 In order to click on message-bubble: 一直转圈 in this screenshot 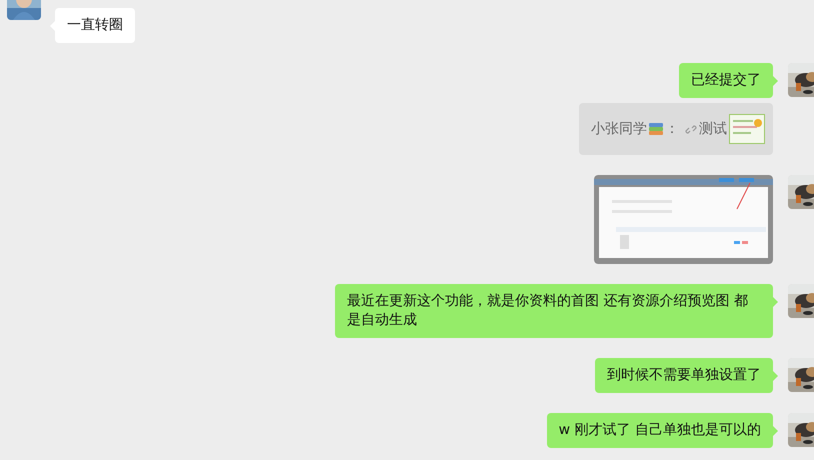, I will do `click(95, 25)`.